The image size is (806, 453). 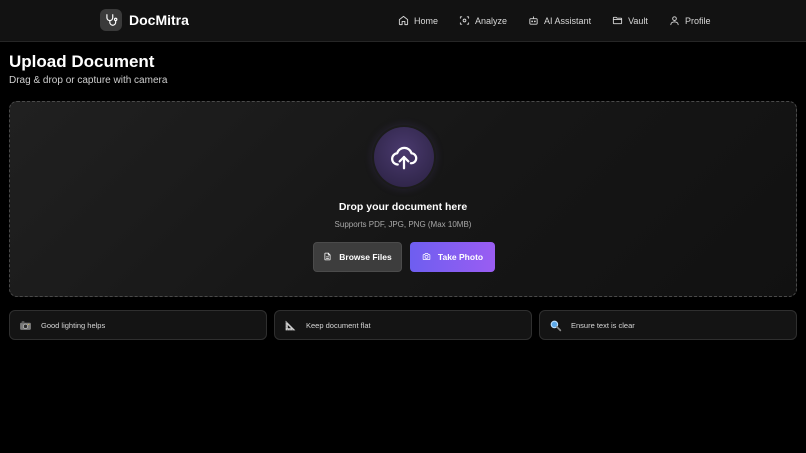 What do you see at coordinates (697, 21) in the screenshot?
I see `nav-item-label: Profile` at bounding box center [697, 21].